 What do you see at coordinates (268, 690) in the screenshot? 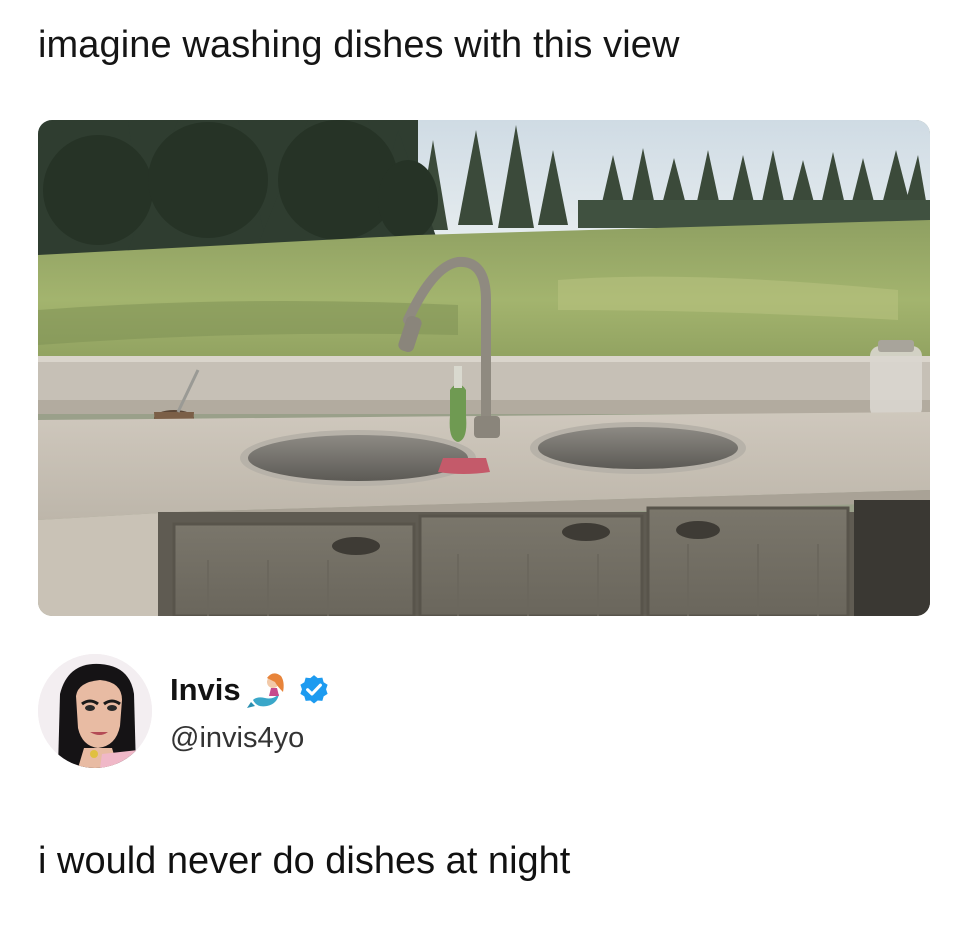
I see `mermaid-icon` at bounding box center [268, 690].